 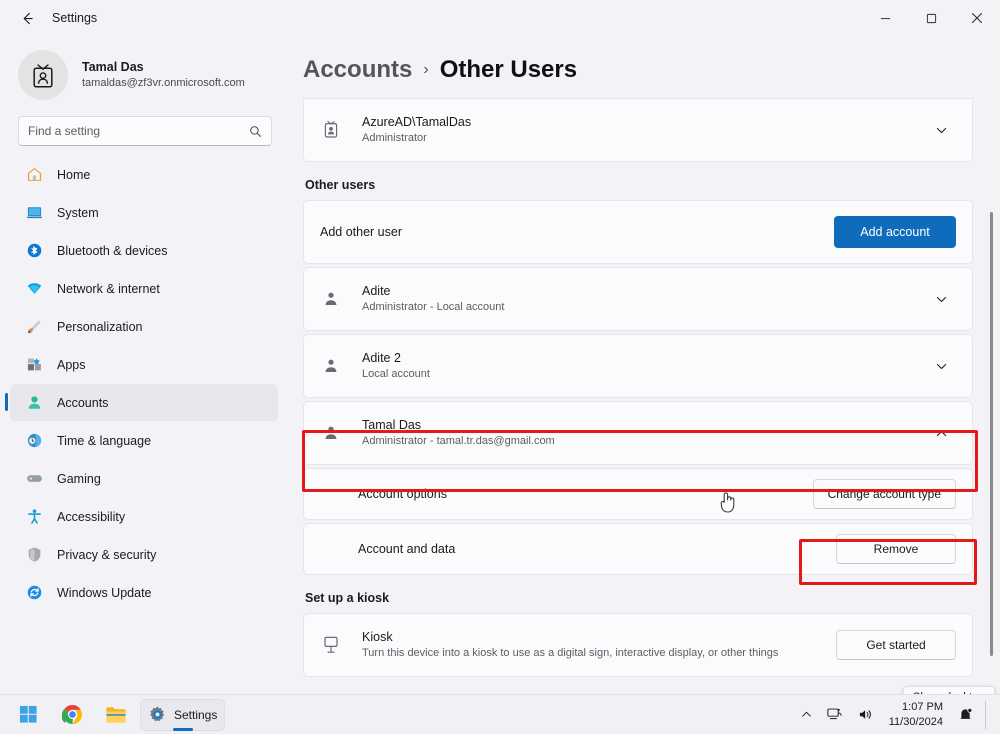 What do you see at coordinates (806, 714) in the screenshot?
I see `tray-chevron-up-icon` at bounding box center [806, 714].